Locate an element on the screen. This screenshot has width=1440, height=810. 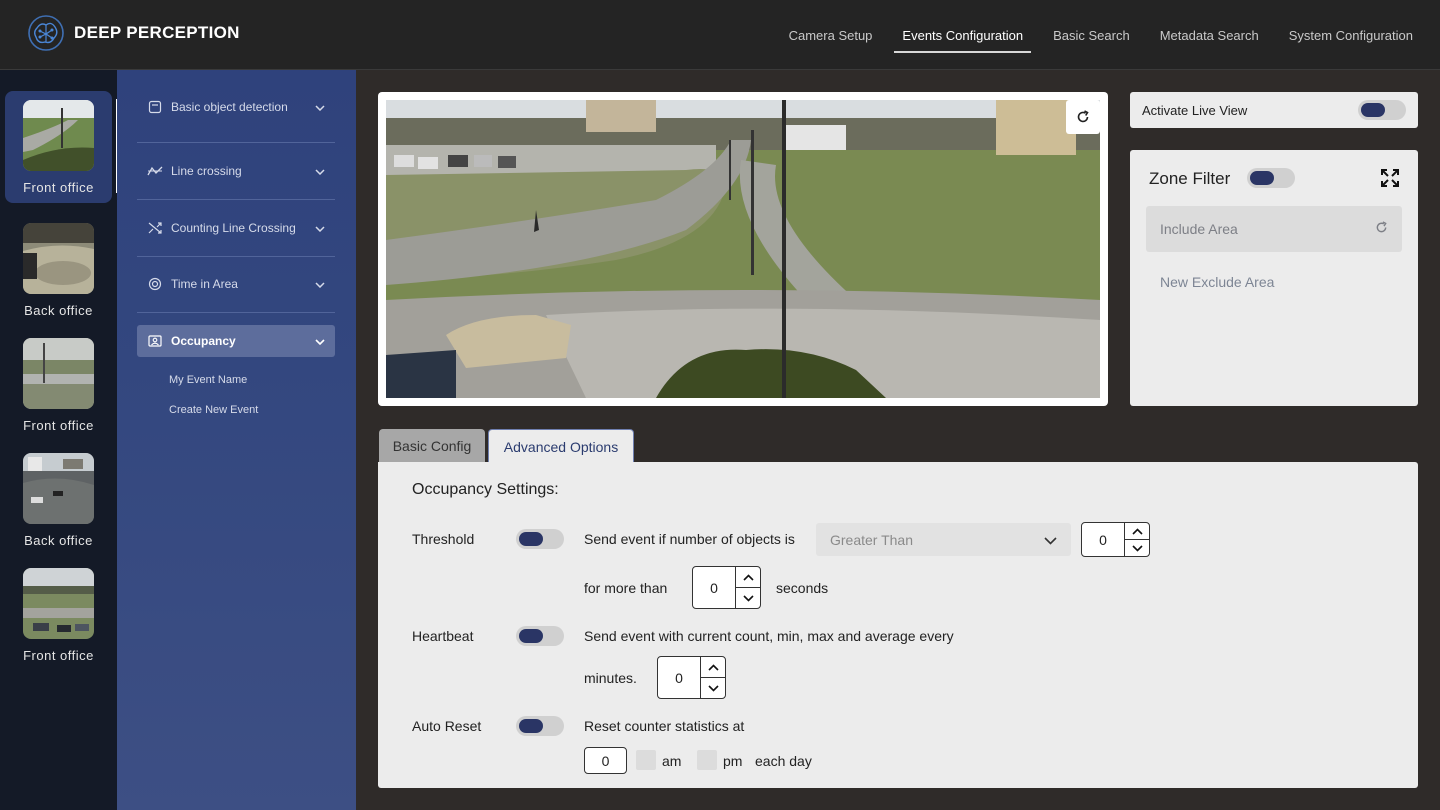
tab-basic-config: Basic Config is located at coordinates (432, 446).